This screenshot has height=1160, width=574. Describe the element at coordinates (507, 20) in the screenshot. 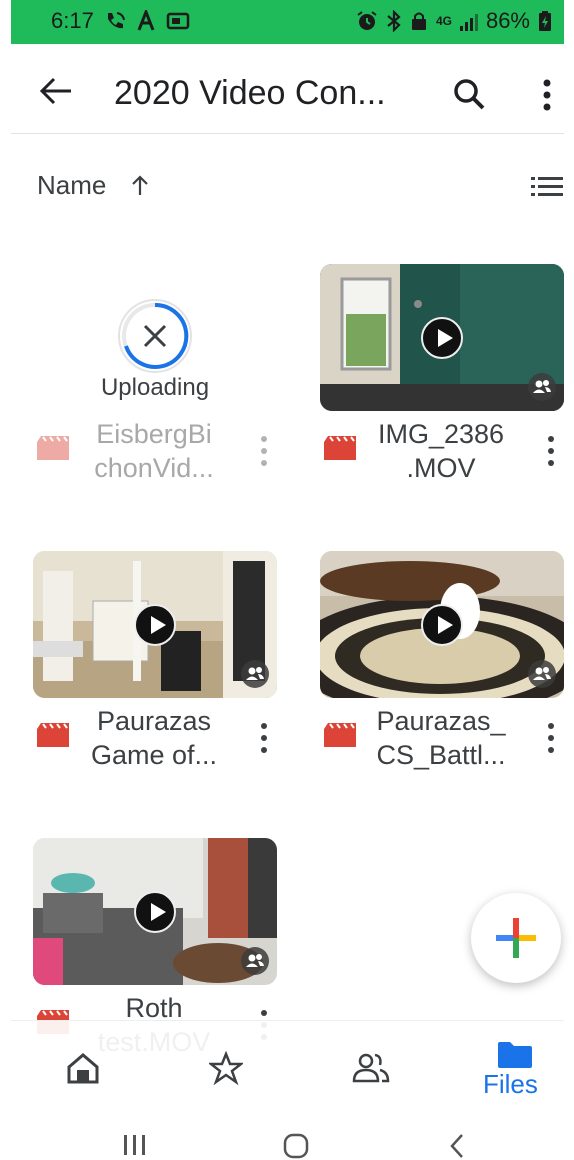

I see `battery-percent: 86%` at that location.